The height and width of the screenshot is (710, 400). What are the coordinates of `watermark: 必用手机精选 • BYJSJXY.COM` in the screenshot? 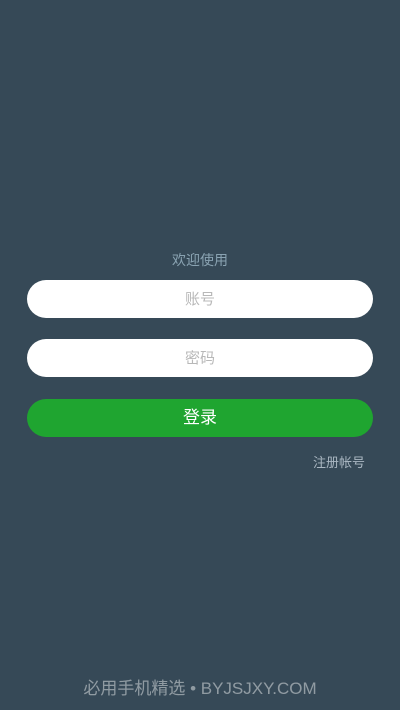 It's located at (200, 688).